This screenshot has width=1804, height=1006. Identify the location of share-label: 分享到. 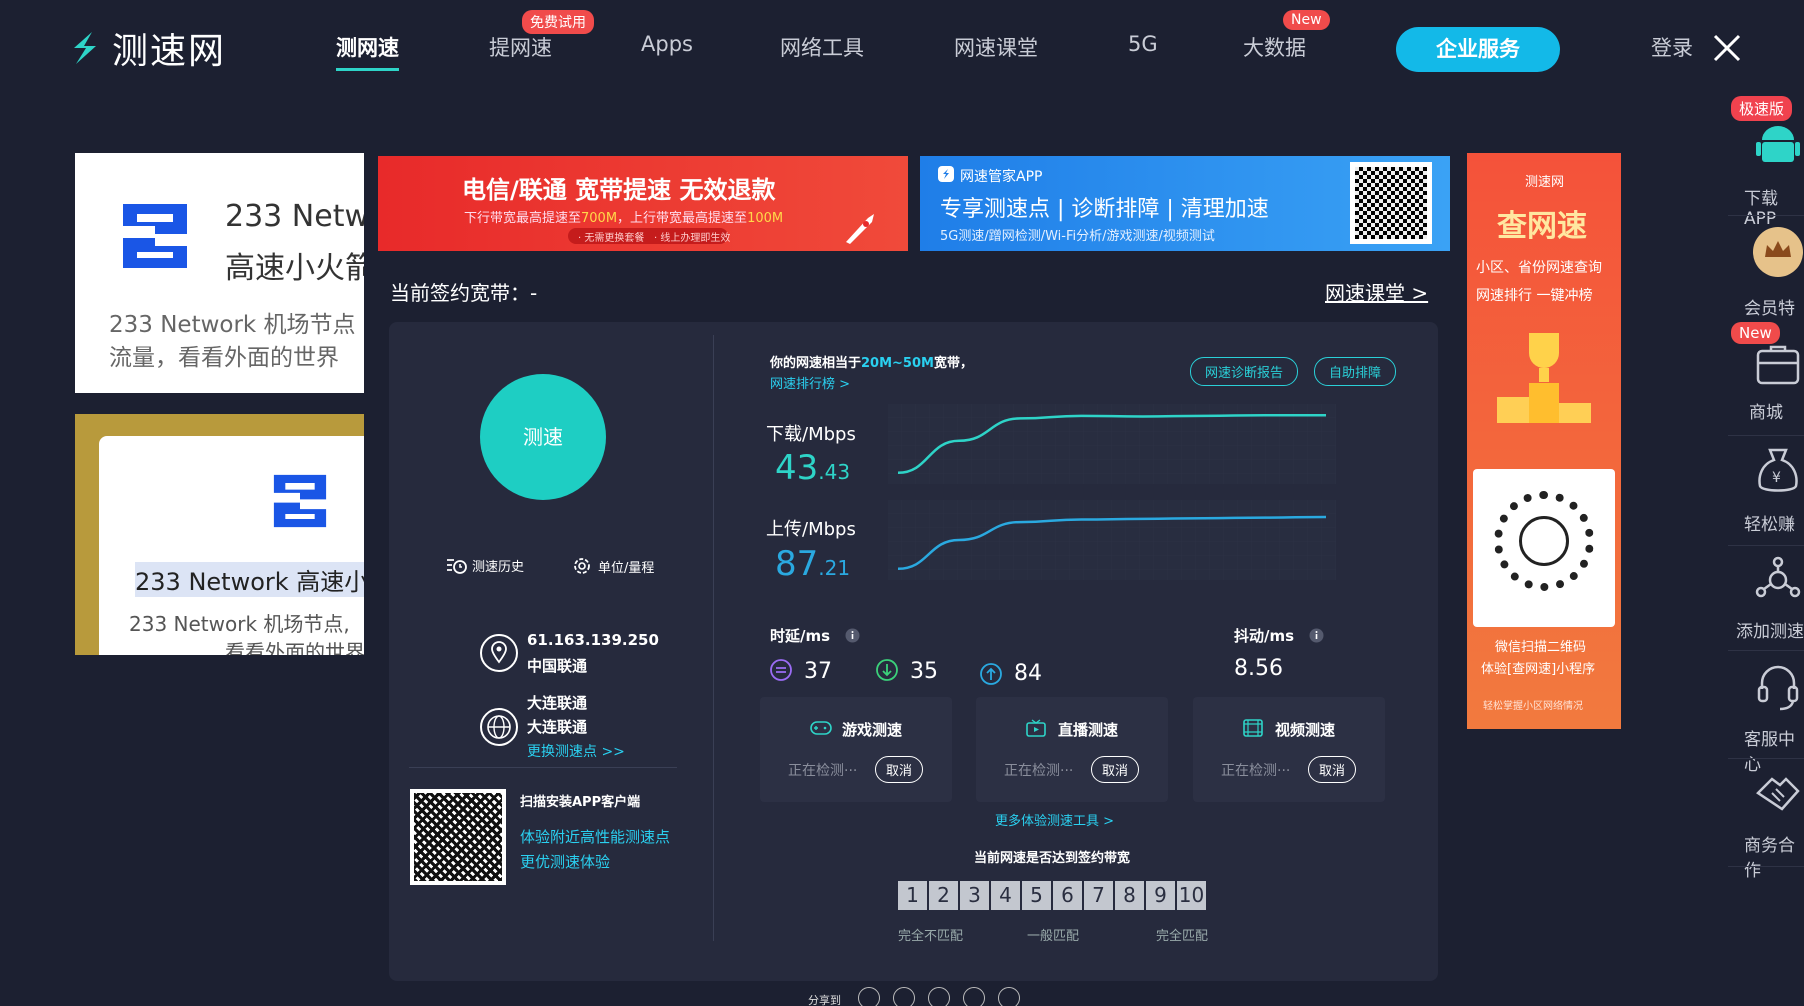
(824, 1000).